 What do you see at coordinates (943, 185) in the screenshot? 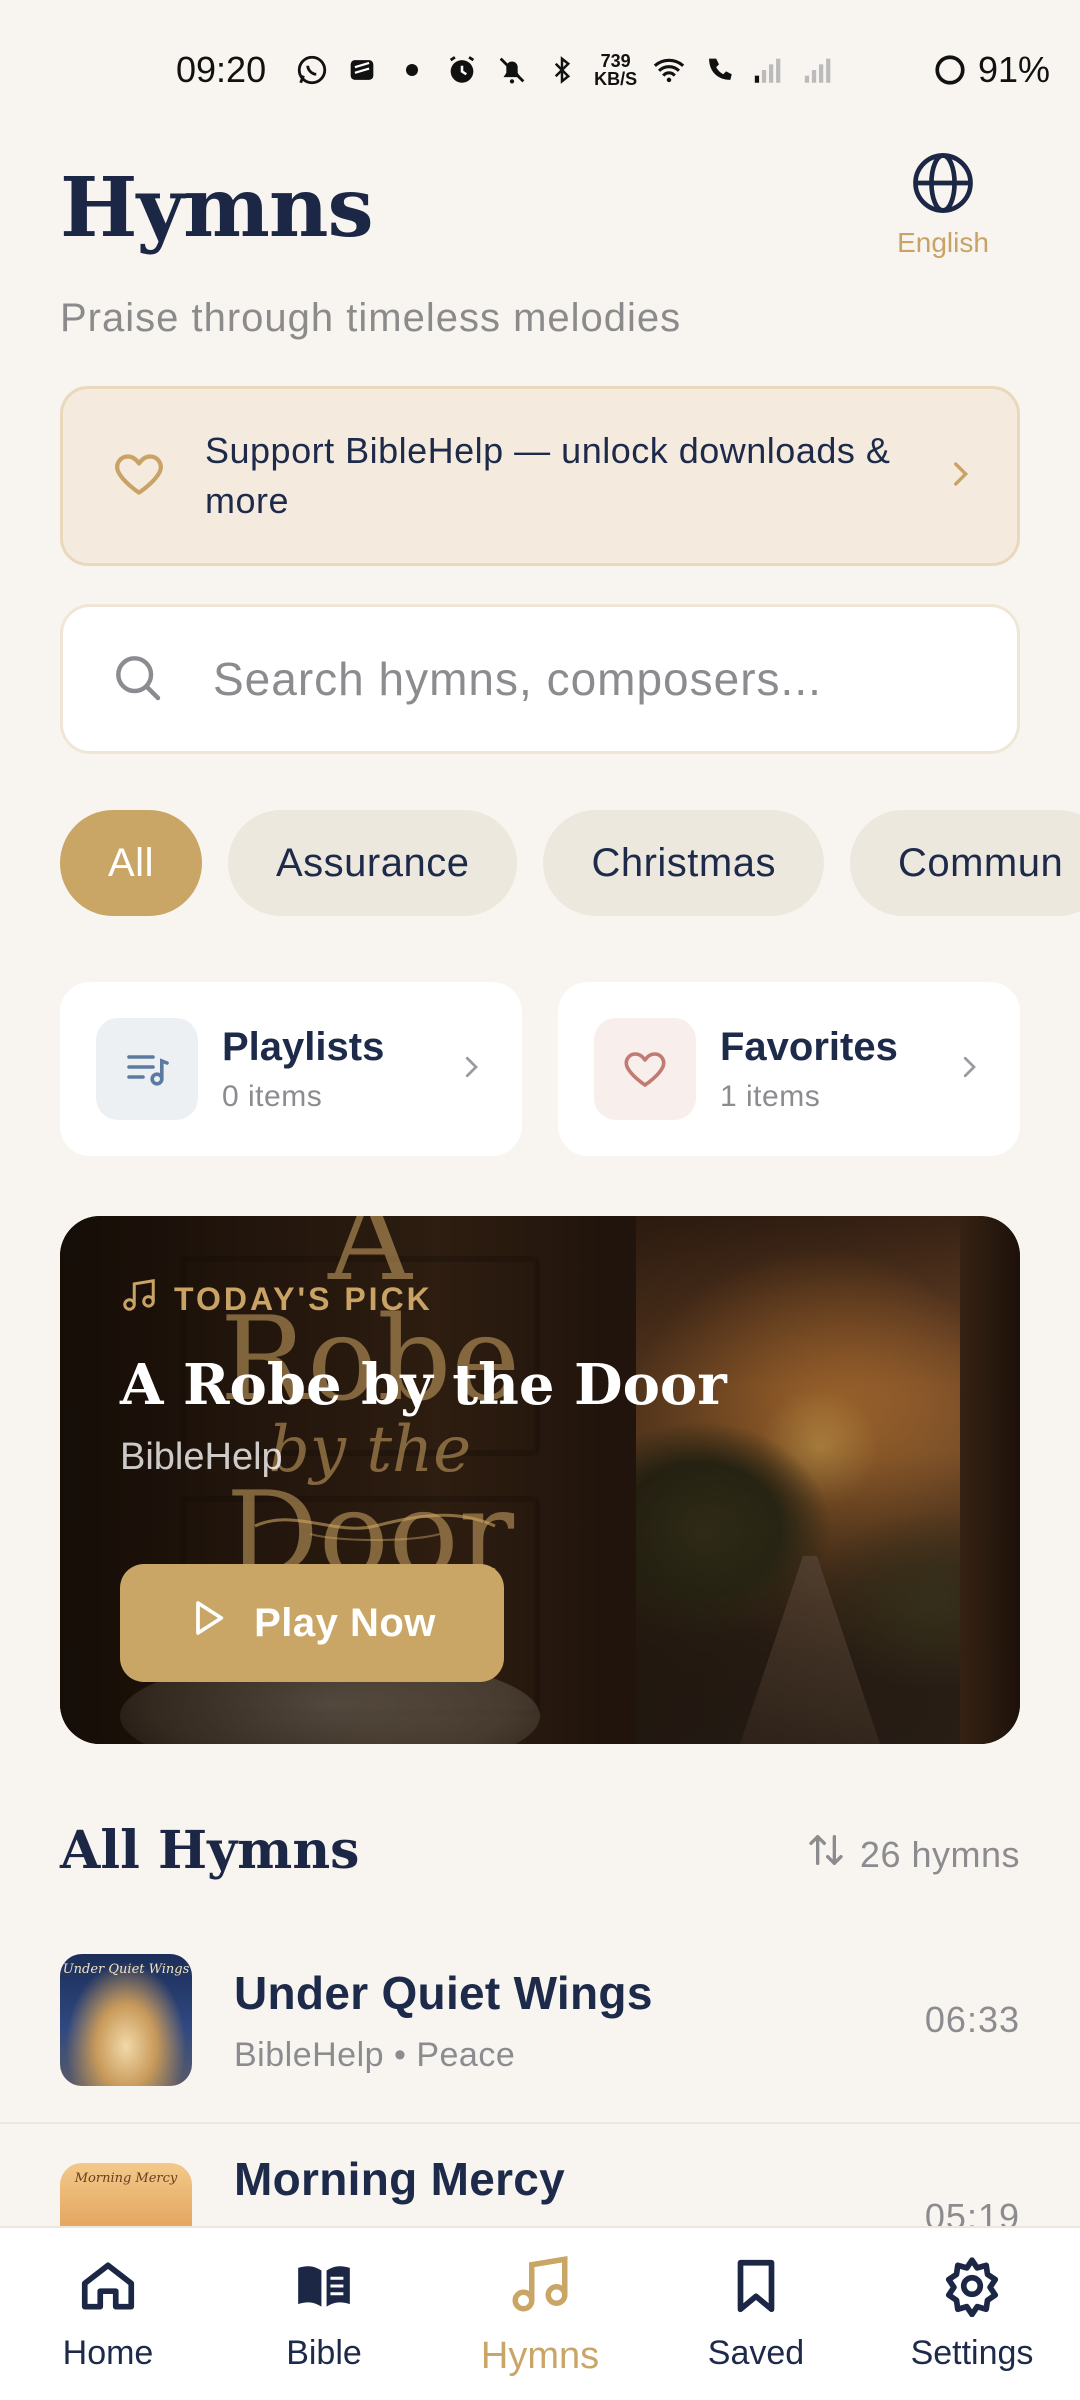
I see `globe-icon` at bounding box center [943, 185].